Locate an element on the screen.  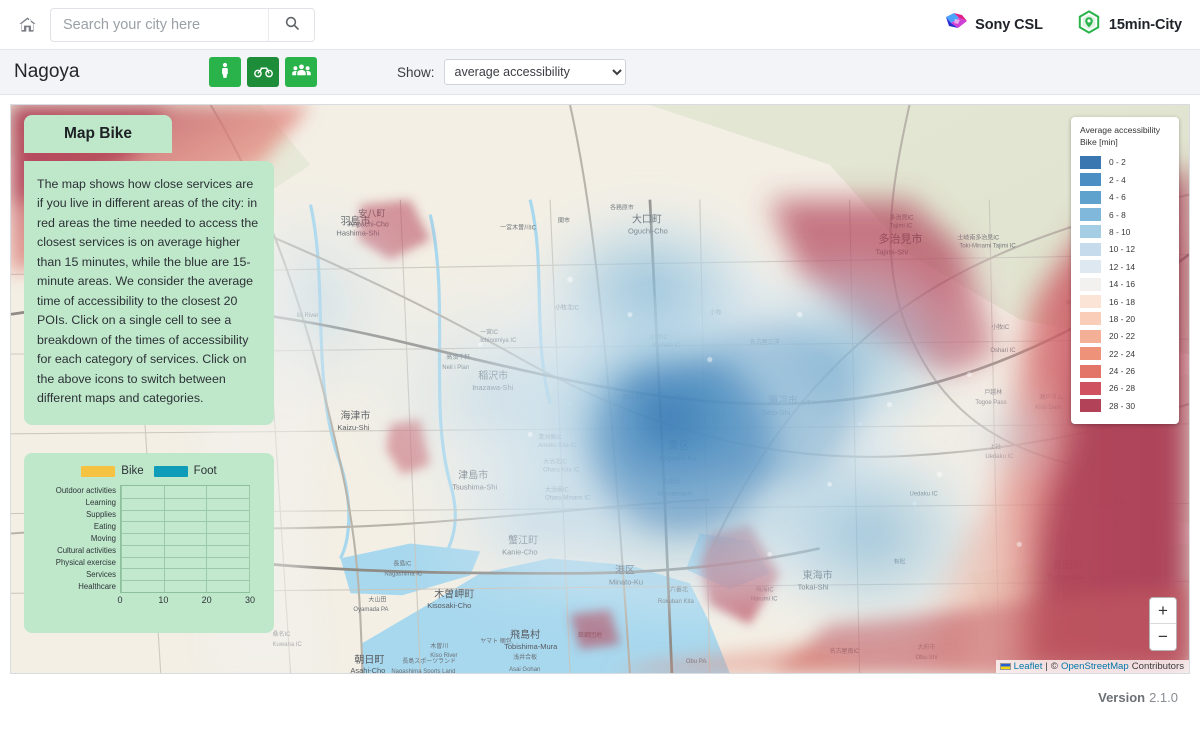
legend-title-line1: Average accessibility is located at coordinates (1120, 130).